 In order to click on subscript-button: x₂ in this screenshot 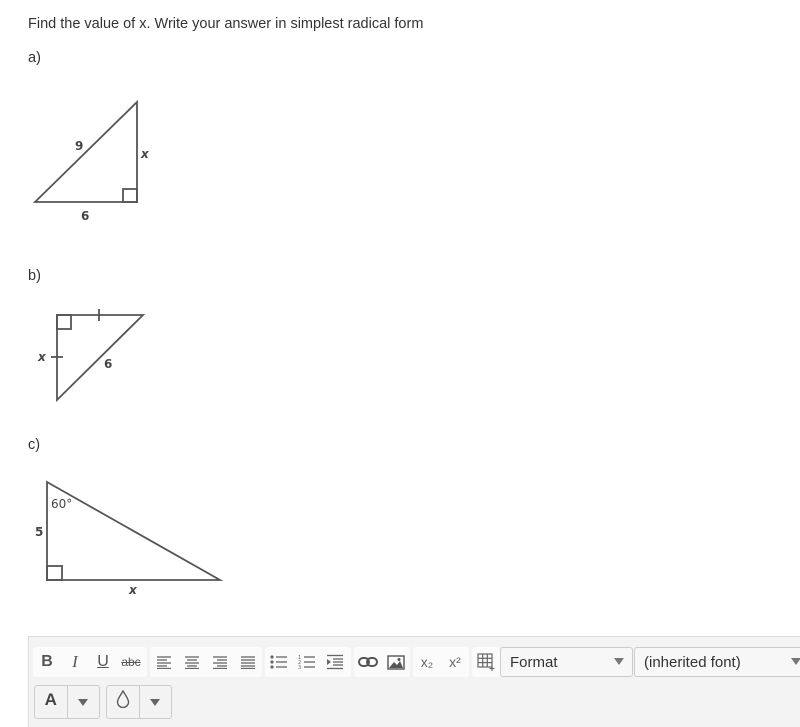, I will do `click(427, 662)`.